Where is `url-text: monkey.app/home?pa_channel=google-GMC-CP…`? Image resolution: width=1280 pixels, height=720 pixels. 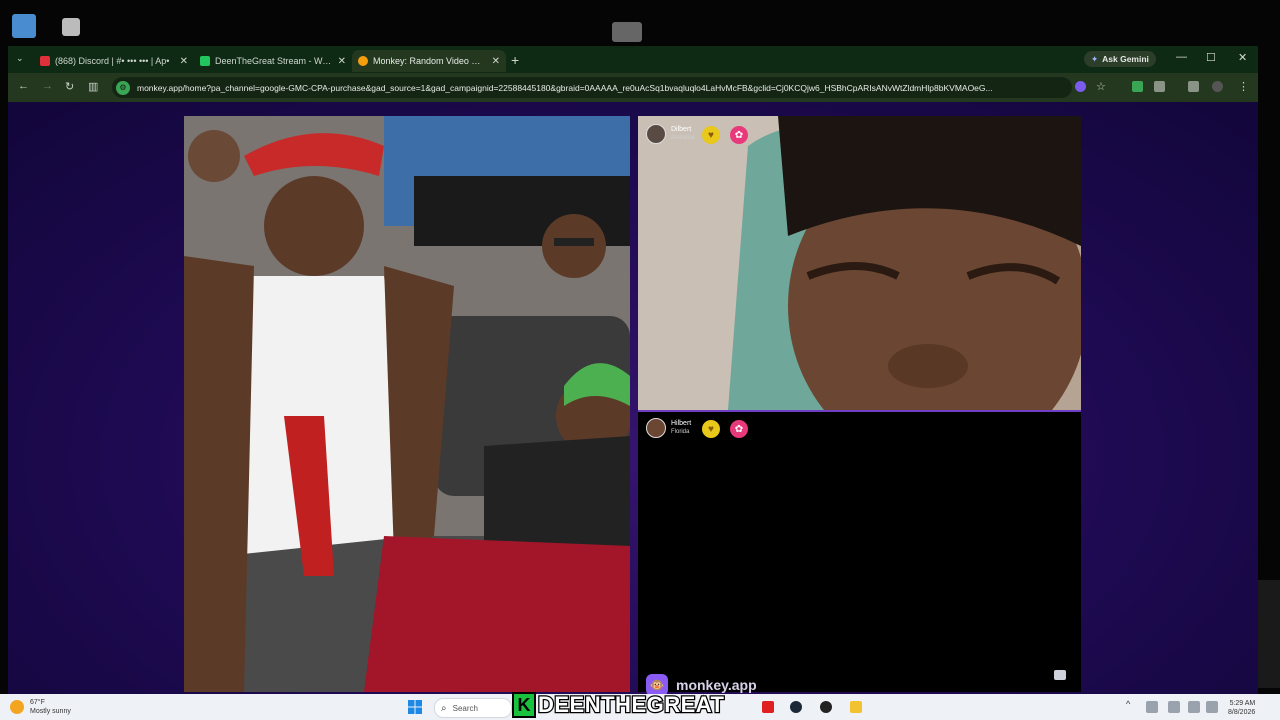
url-text: monkey.app/home?pa_channel=google-GMC-CP… is located at coordinates (592, 88).